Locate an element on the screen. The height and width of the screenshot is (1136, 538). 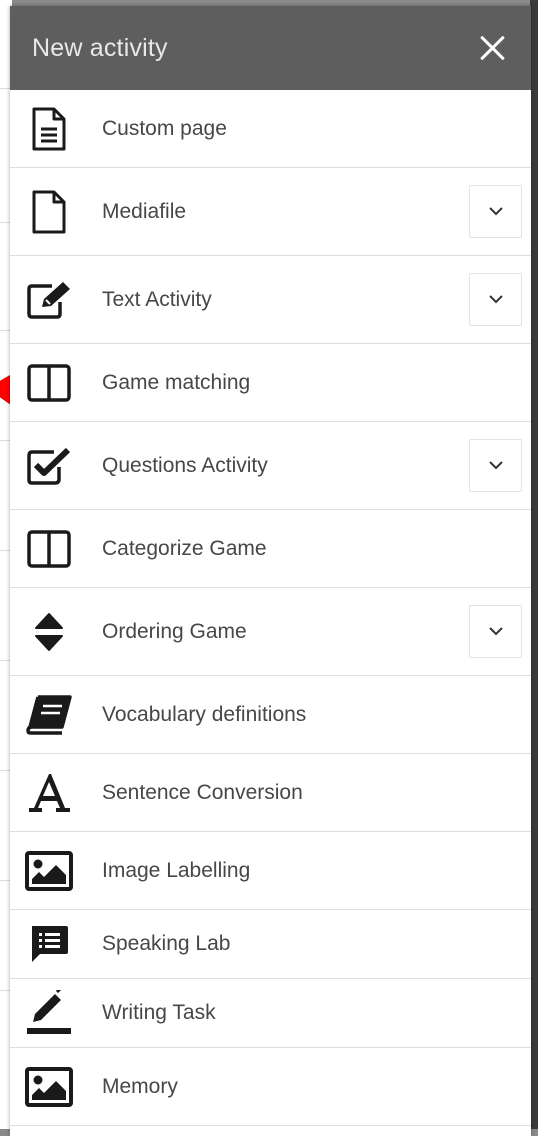
activity-label: Questions Activity is located at coordinates (185, 465).